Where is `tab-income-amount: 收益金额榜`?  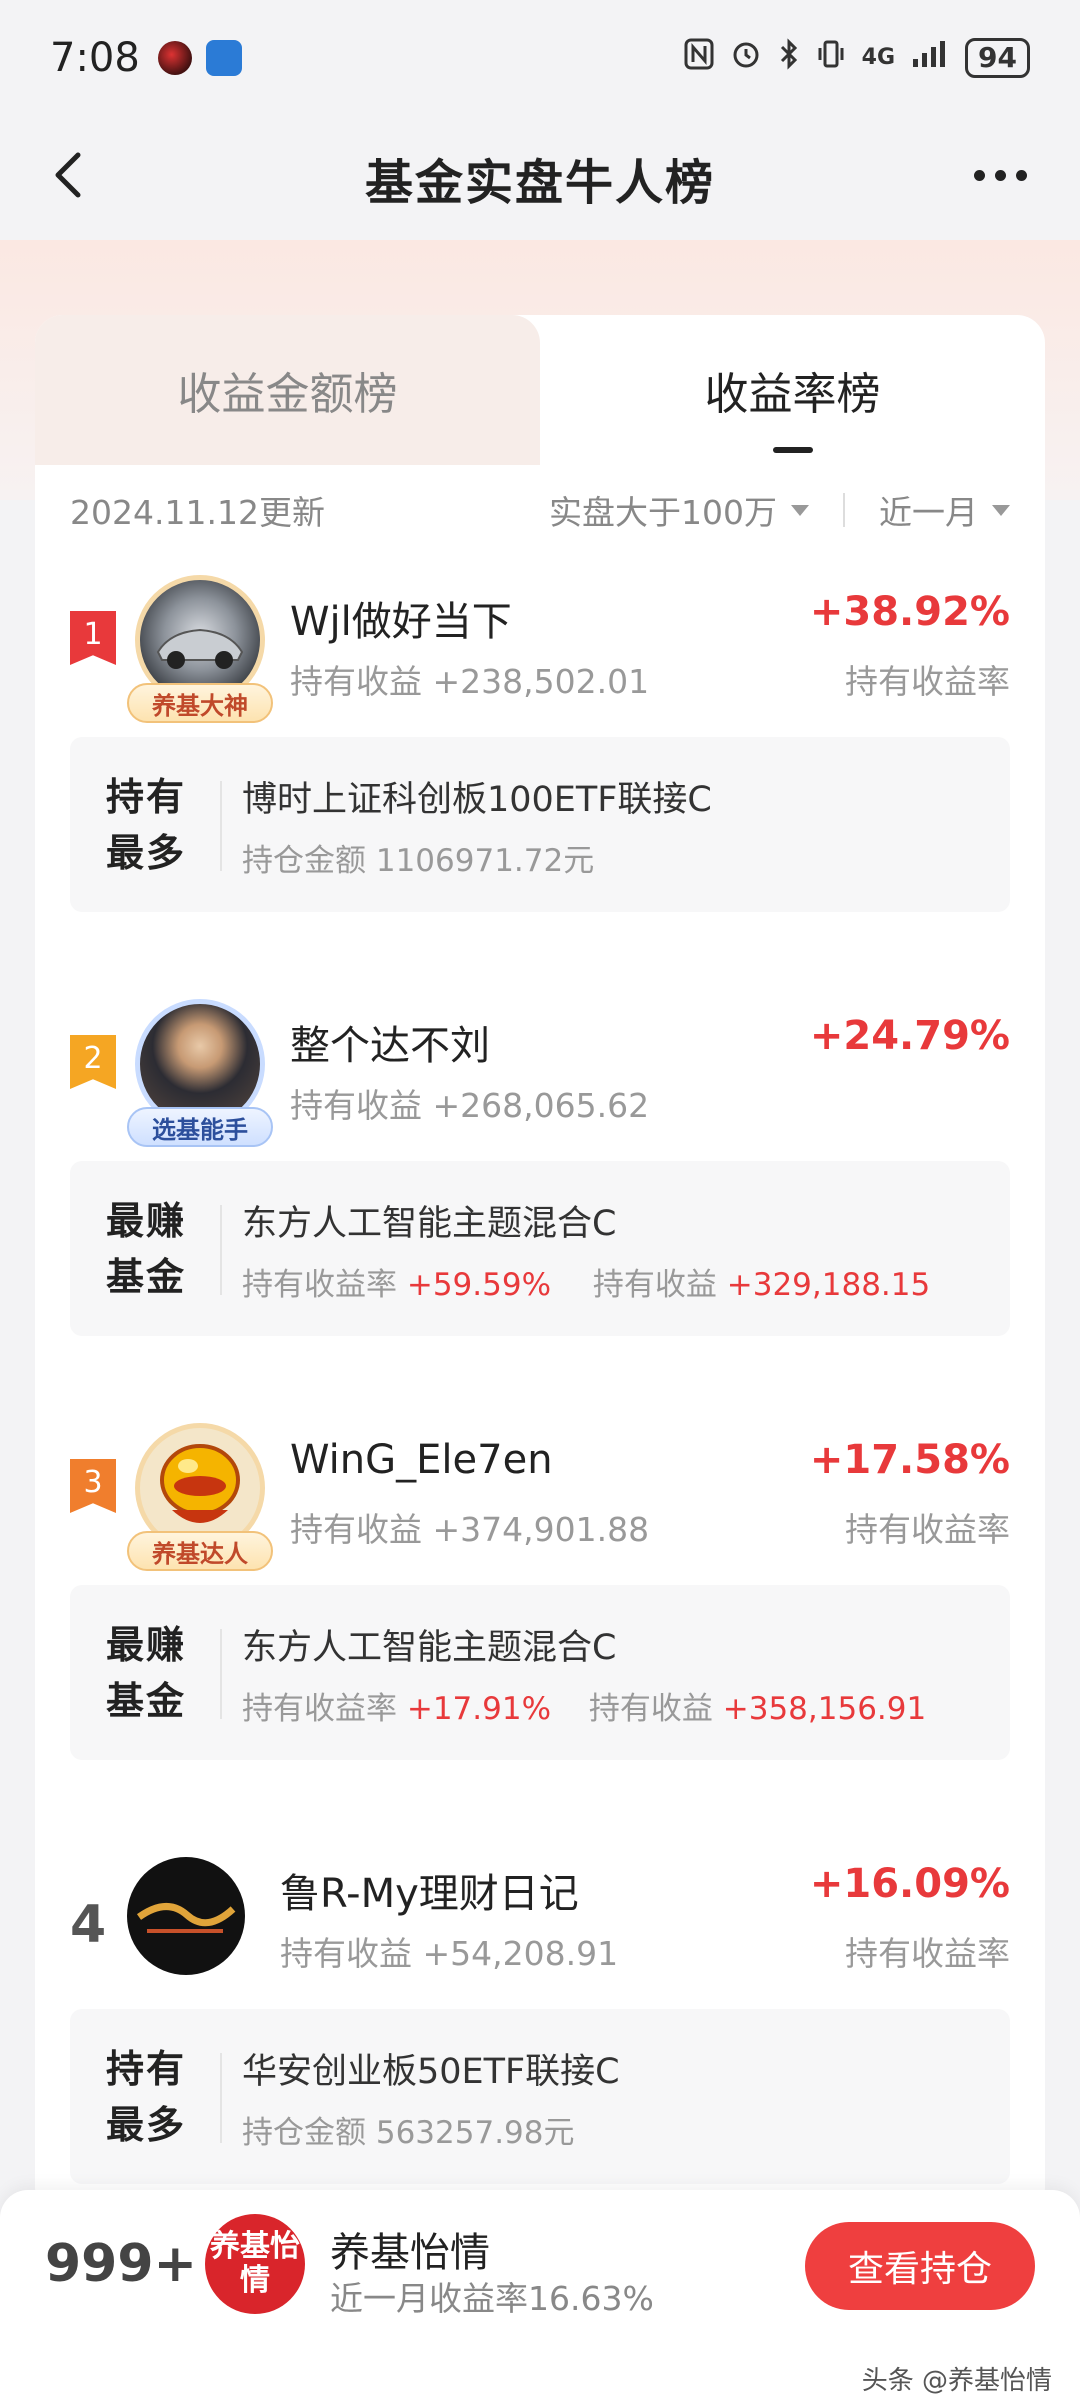
tab-income-amount: 收益金额榜 is located at coordinates (287, 390).